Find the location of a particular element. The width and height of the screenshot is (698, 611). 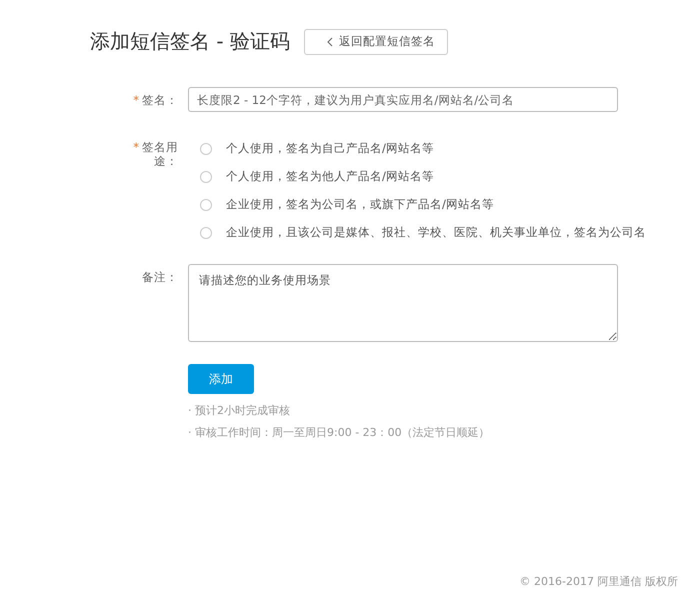

radio-label: 个人使用，签名为他人产品名/网站名等 is located at coordinates (330, 176).